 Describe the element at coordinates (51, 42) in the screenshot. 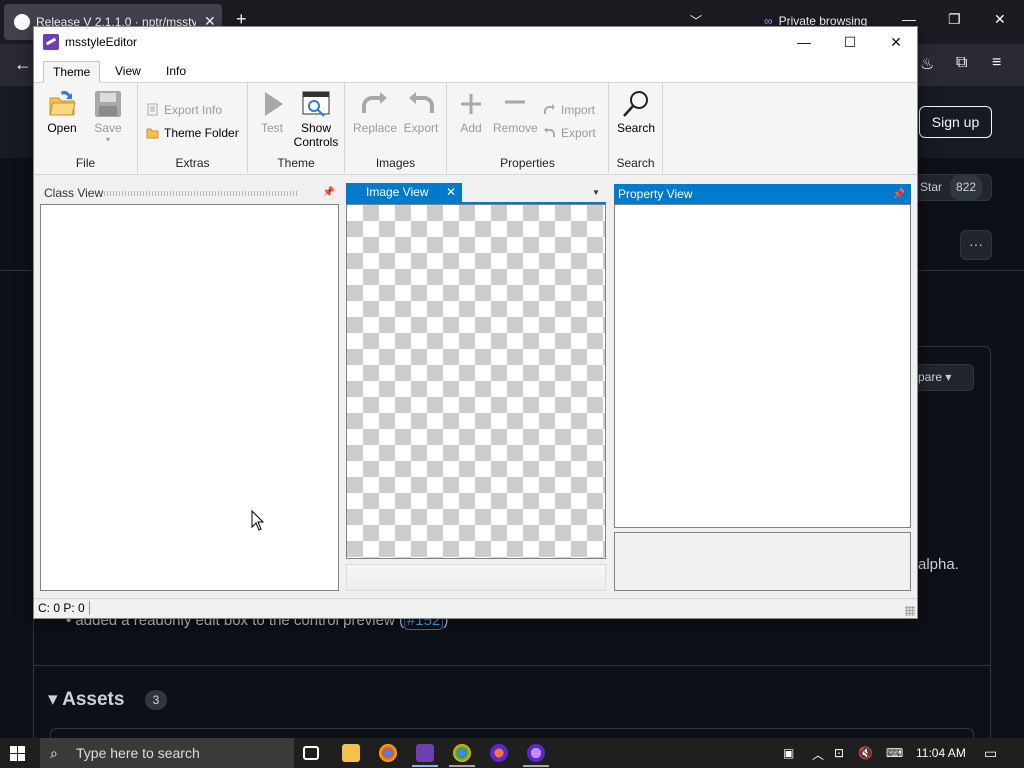

I see `msstyleeditor-app-icon` at that location.